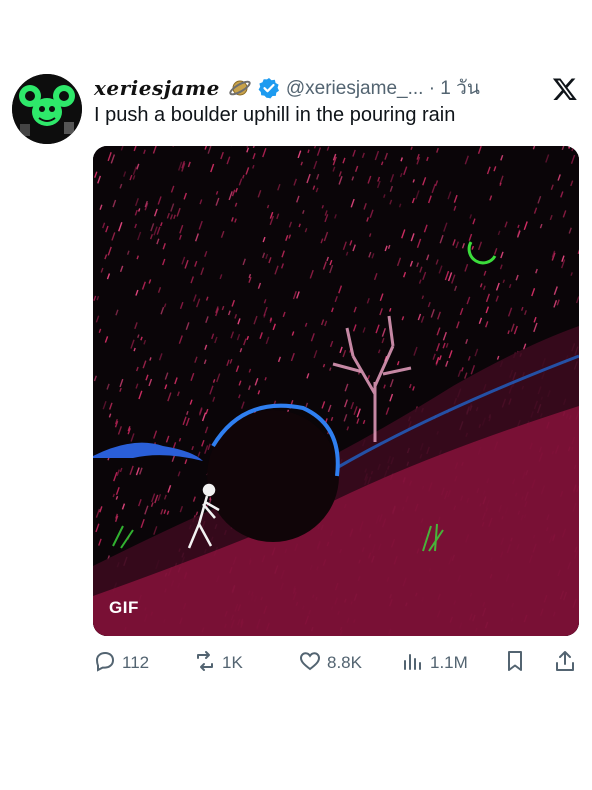 The height and width of the screenshot is (790, 592). Describe the element at coordinates (121, 663) in the screenshot. I see `reply-button: 112` at that location.